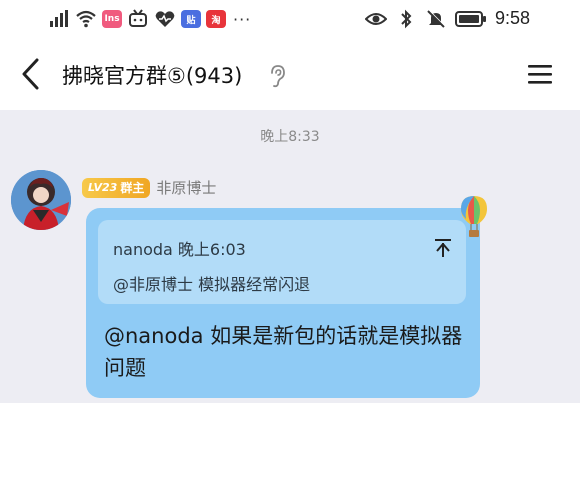  What do you see at coordinates (112, 19) in the screenshot?
I see `instagram-app-icon: Ins` at bounding box center [112, 19].